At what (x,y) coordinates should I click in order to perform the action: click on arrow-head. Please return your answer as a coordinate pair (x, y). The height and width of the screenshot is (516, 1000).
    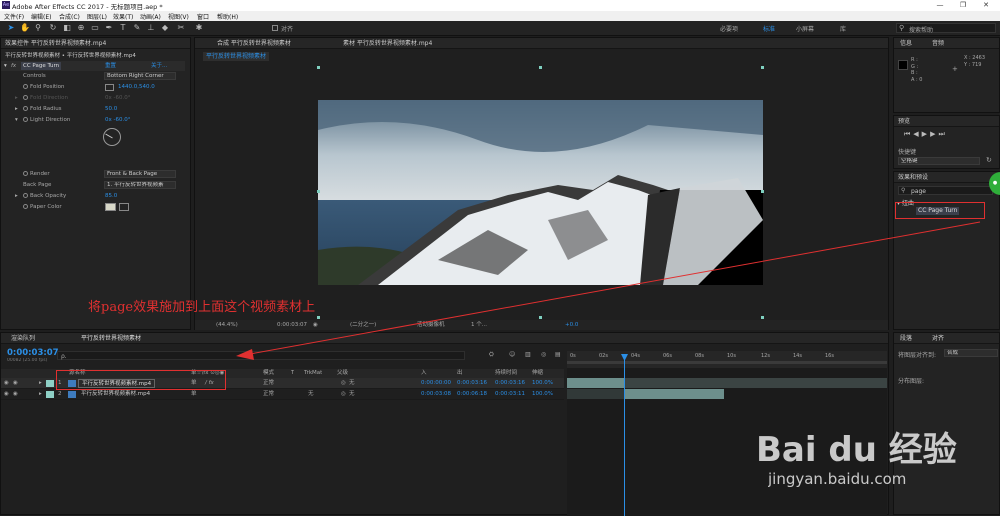
    Looking at the image, I should click on (245, 354).